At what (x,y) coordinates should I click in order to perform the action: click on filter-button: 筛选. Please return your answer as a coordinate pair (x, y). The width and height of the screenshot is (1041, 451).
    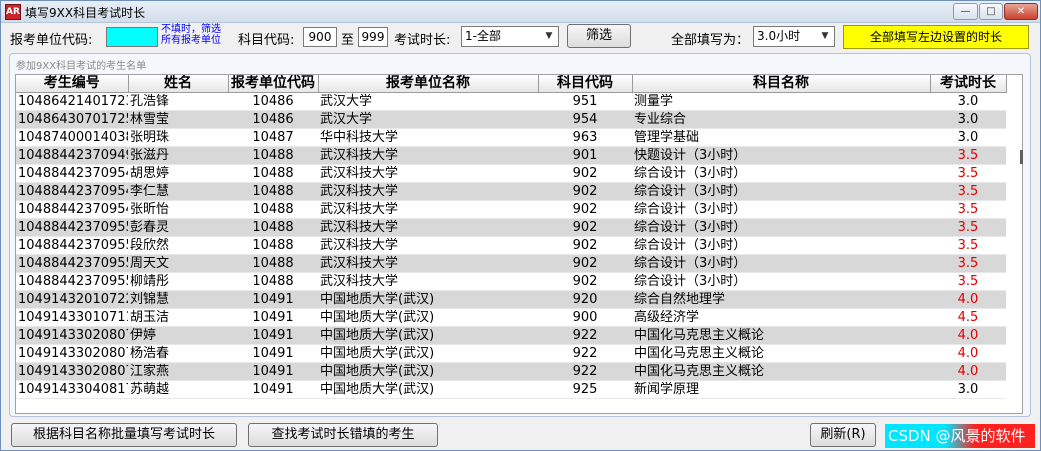
    Looking at the image, I should click on (599, 36).